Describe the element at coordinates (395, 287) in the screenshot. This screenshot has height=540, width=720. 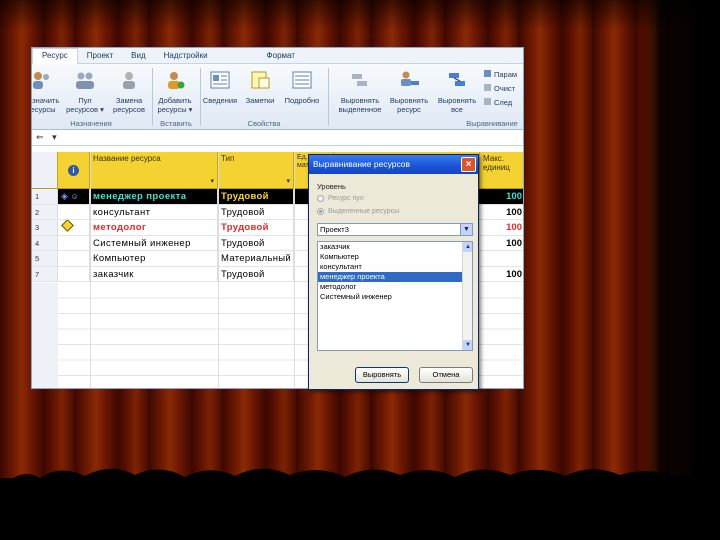
I see `list-item: методолог` at that location.